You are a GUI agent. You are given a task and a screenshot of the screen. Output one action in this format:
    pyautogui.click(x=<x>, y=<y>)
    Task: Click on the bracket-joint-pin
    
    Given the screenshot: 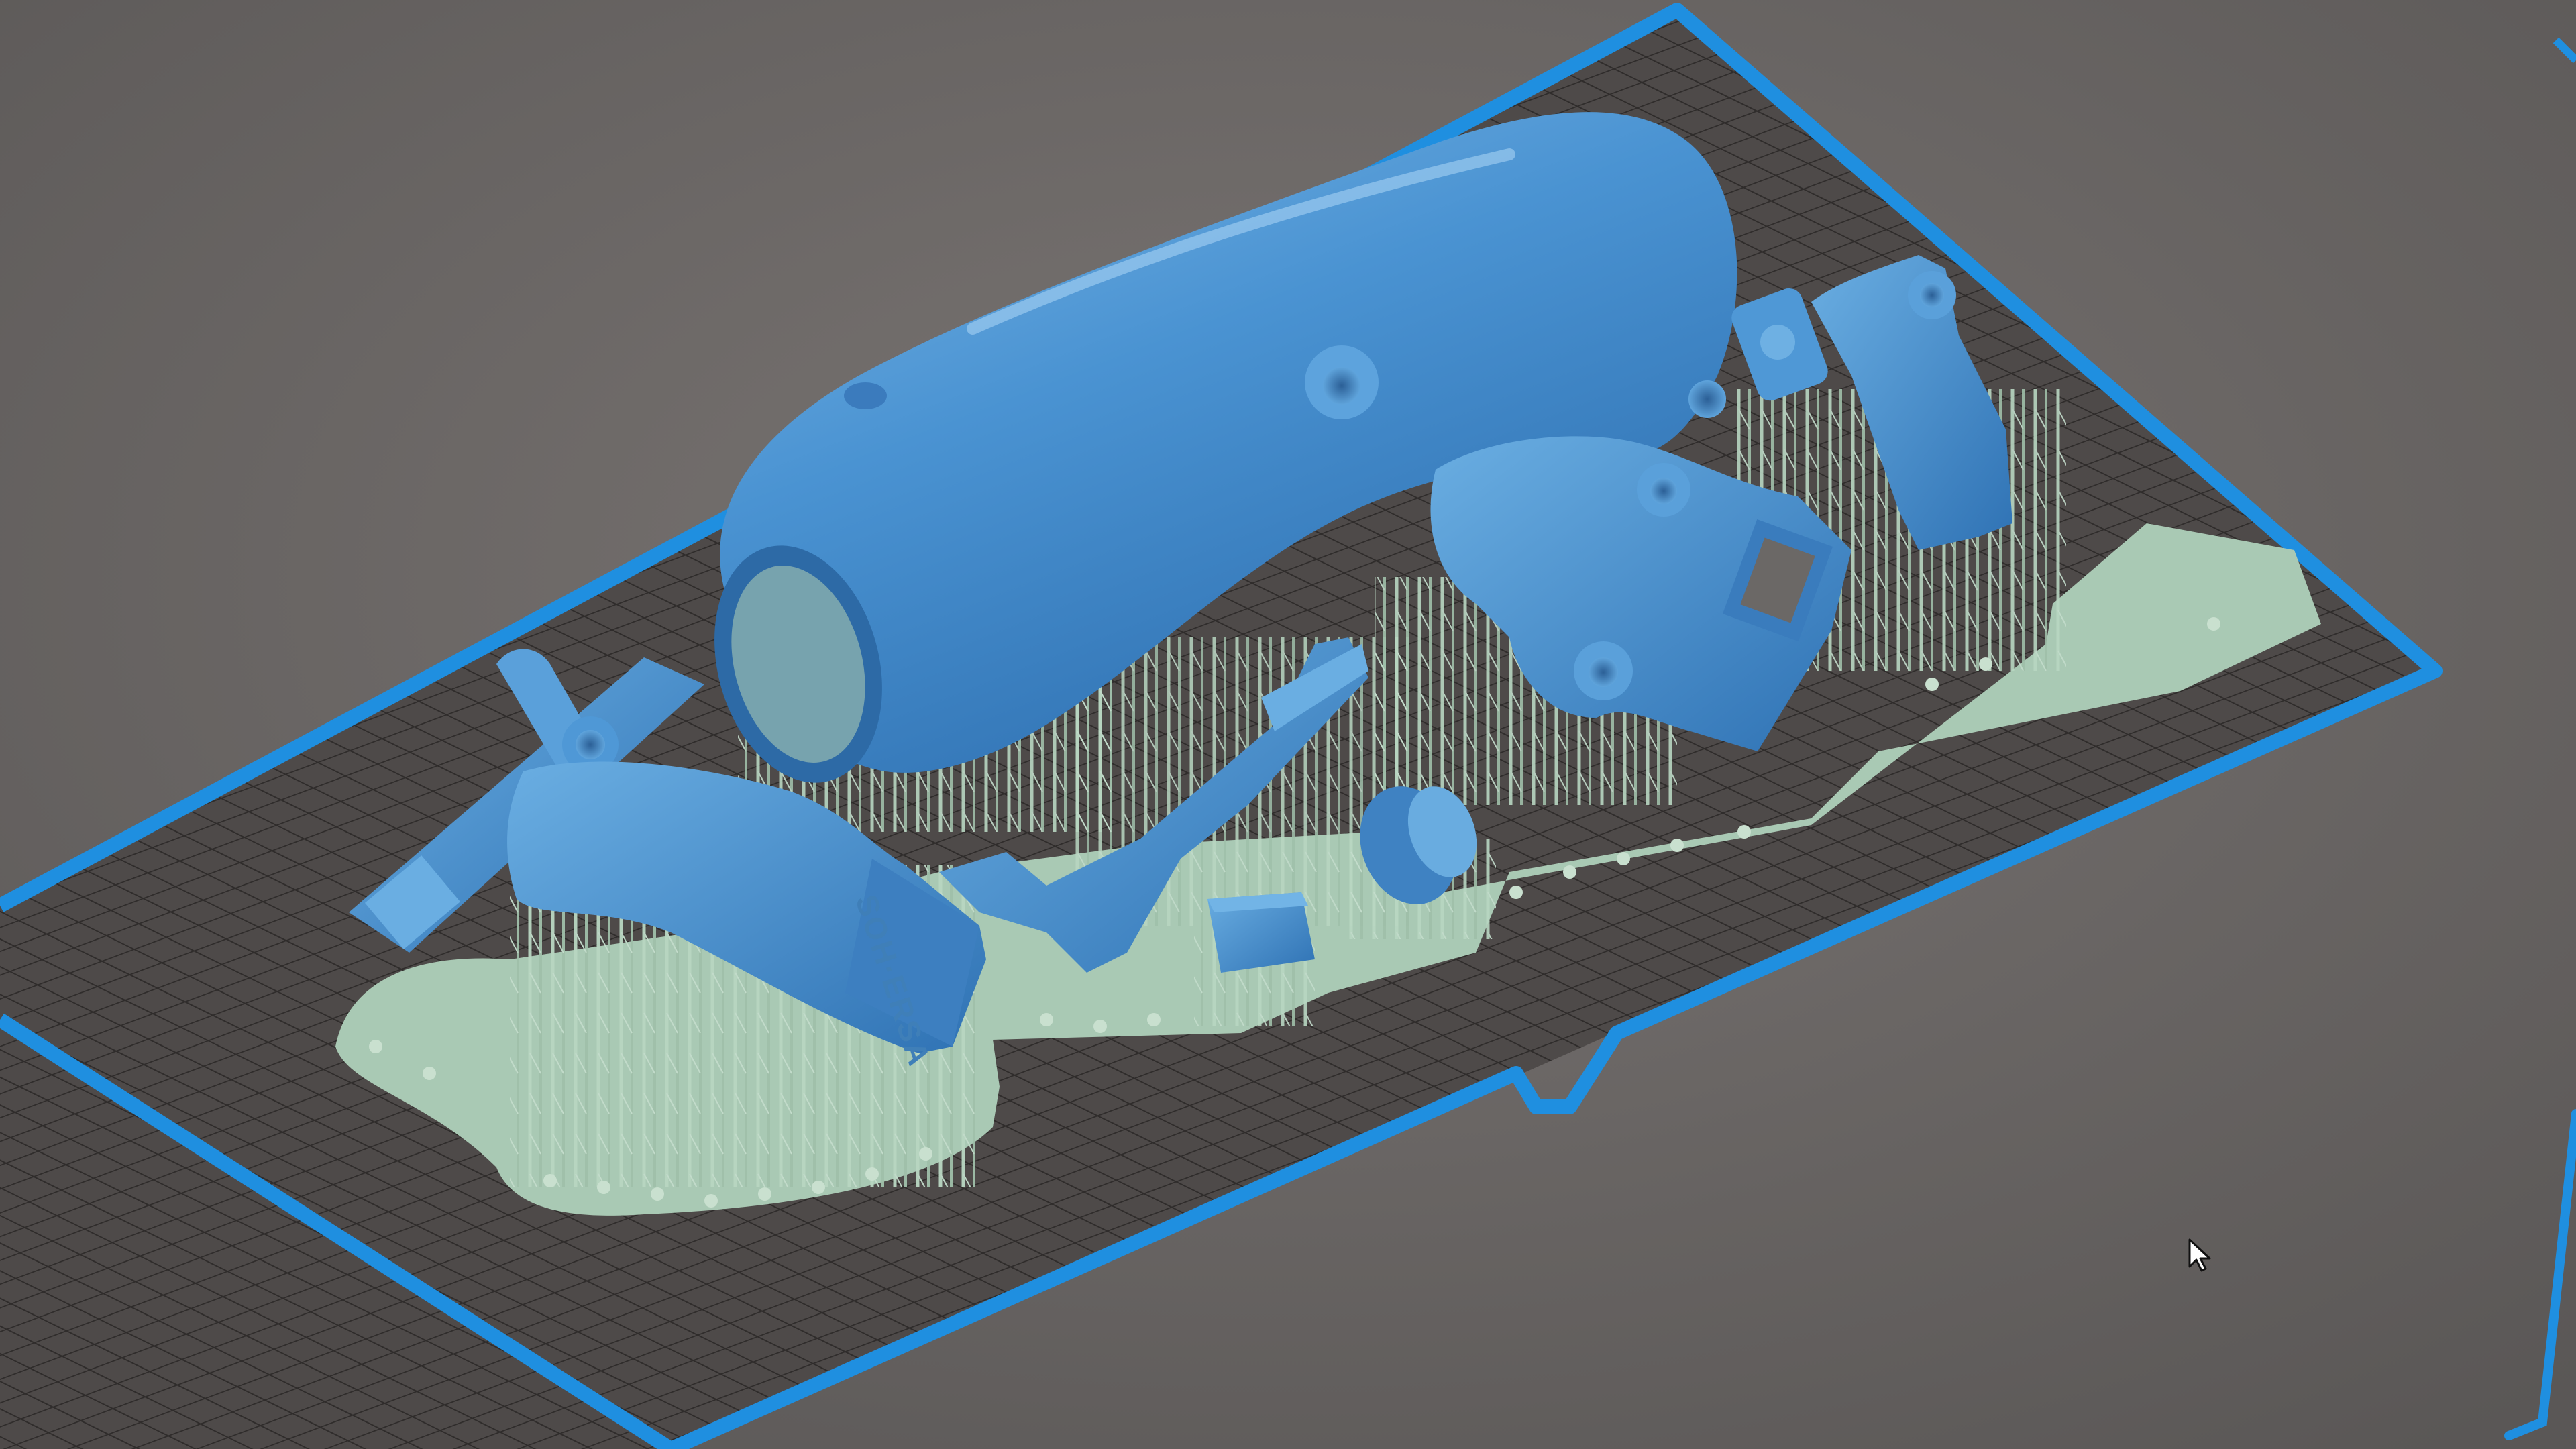 What is the action you would take?
    pyautogui.click(x=1777, y=342)
    